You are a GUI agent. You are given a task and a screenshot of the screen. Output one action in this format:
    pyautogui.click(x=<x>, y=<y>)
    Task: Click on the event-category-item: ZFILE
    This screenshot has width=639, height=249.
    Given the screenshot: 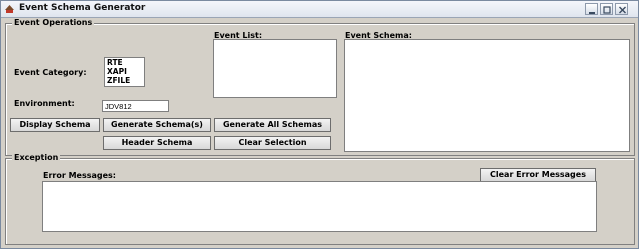 What is the action you would take?
    pyautogui.click(x=124, y=80)
    